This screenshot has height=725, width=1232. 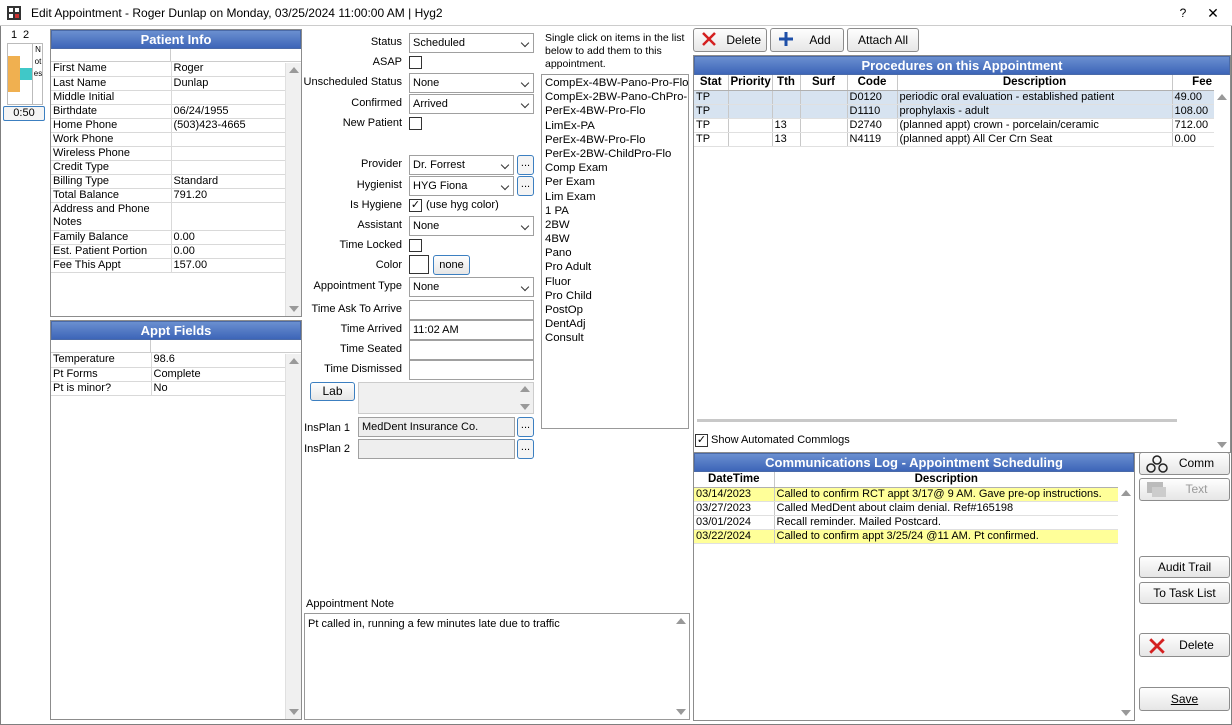 I want to click on procedure-column-header: Code, so click(x=871, y=83).